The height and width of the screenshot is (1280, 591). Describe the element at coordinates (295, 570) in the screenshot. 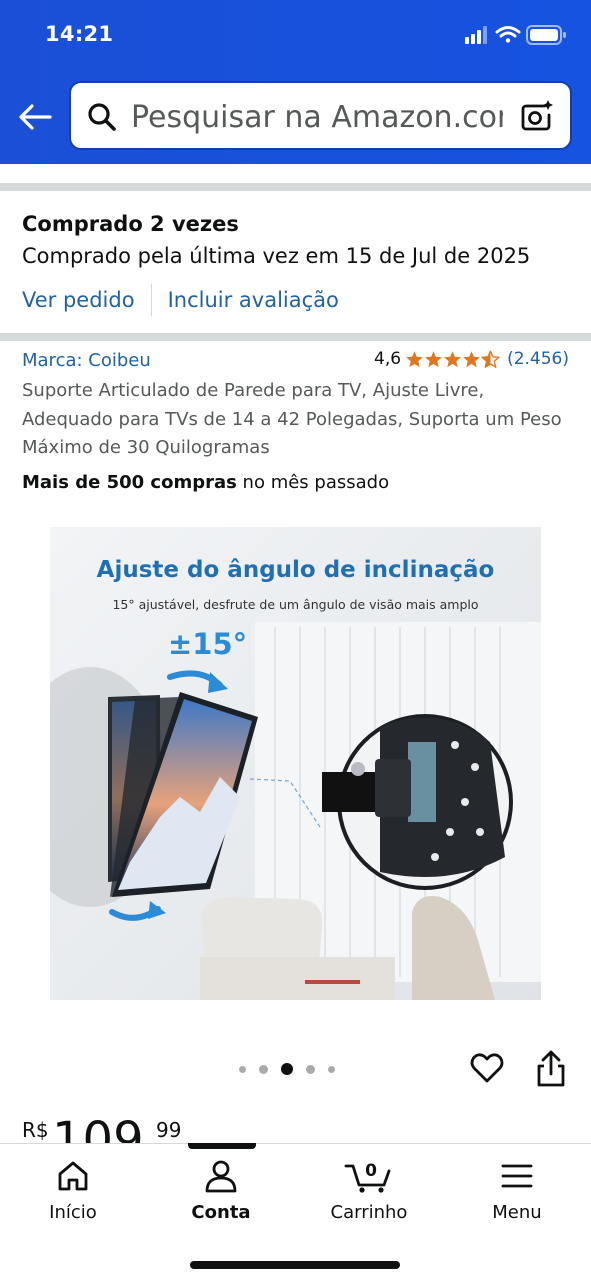

I see `image-headline: Ajuste do ângulo de inclinação` at that location.